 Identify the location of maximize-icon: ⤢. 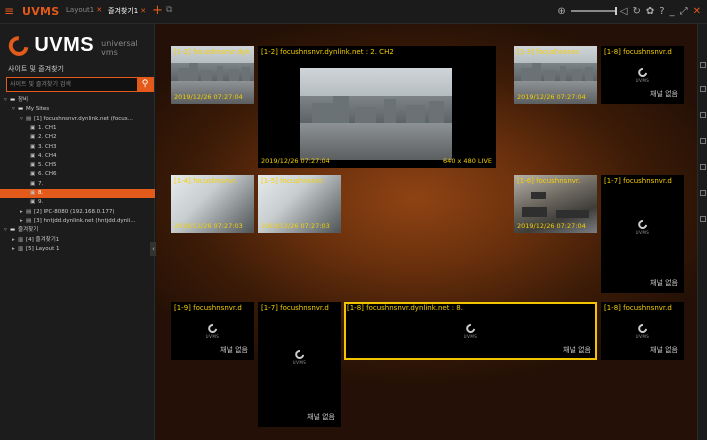
(684, 11).